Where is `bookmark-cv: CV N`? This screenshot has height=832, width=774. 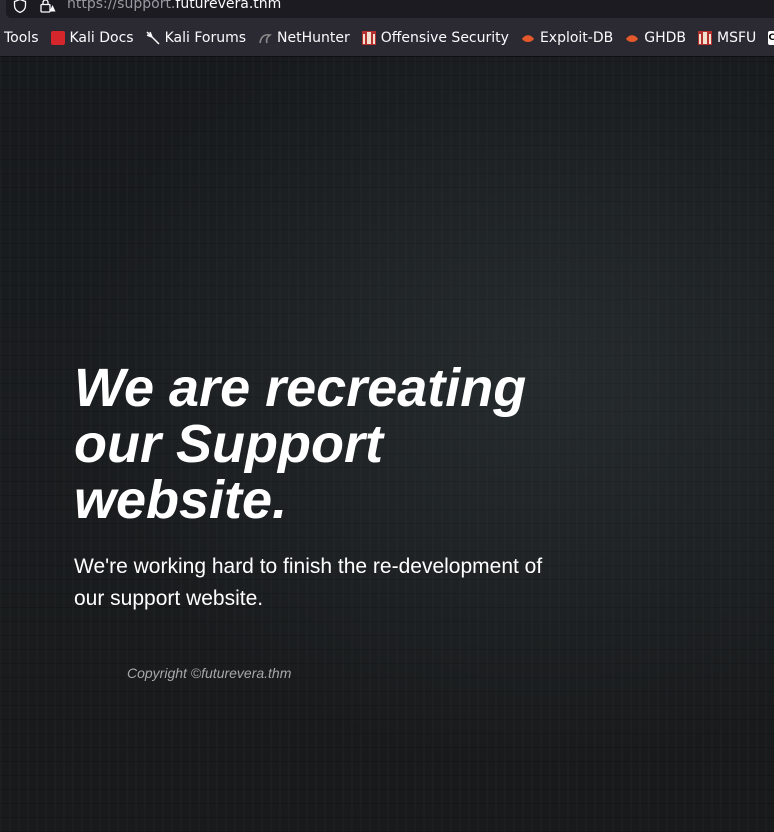
bookmark-cv: CV N is located at coordinates (771, 38).